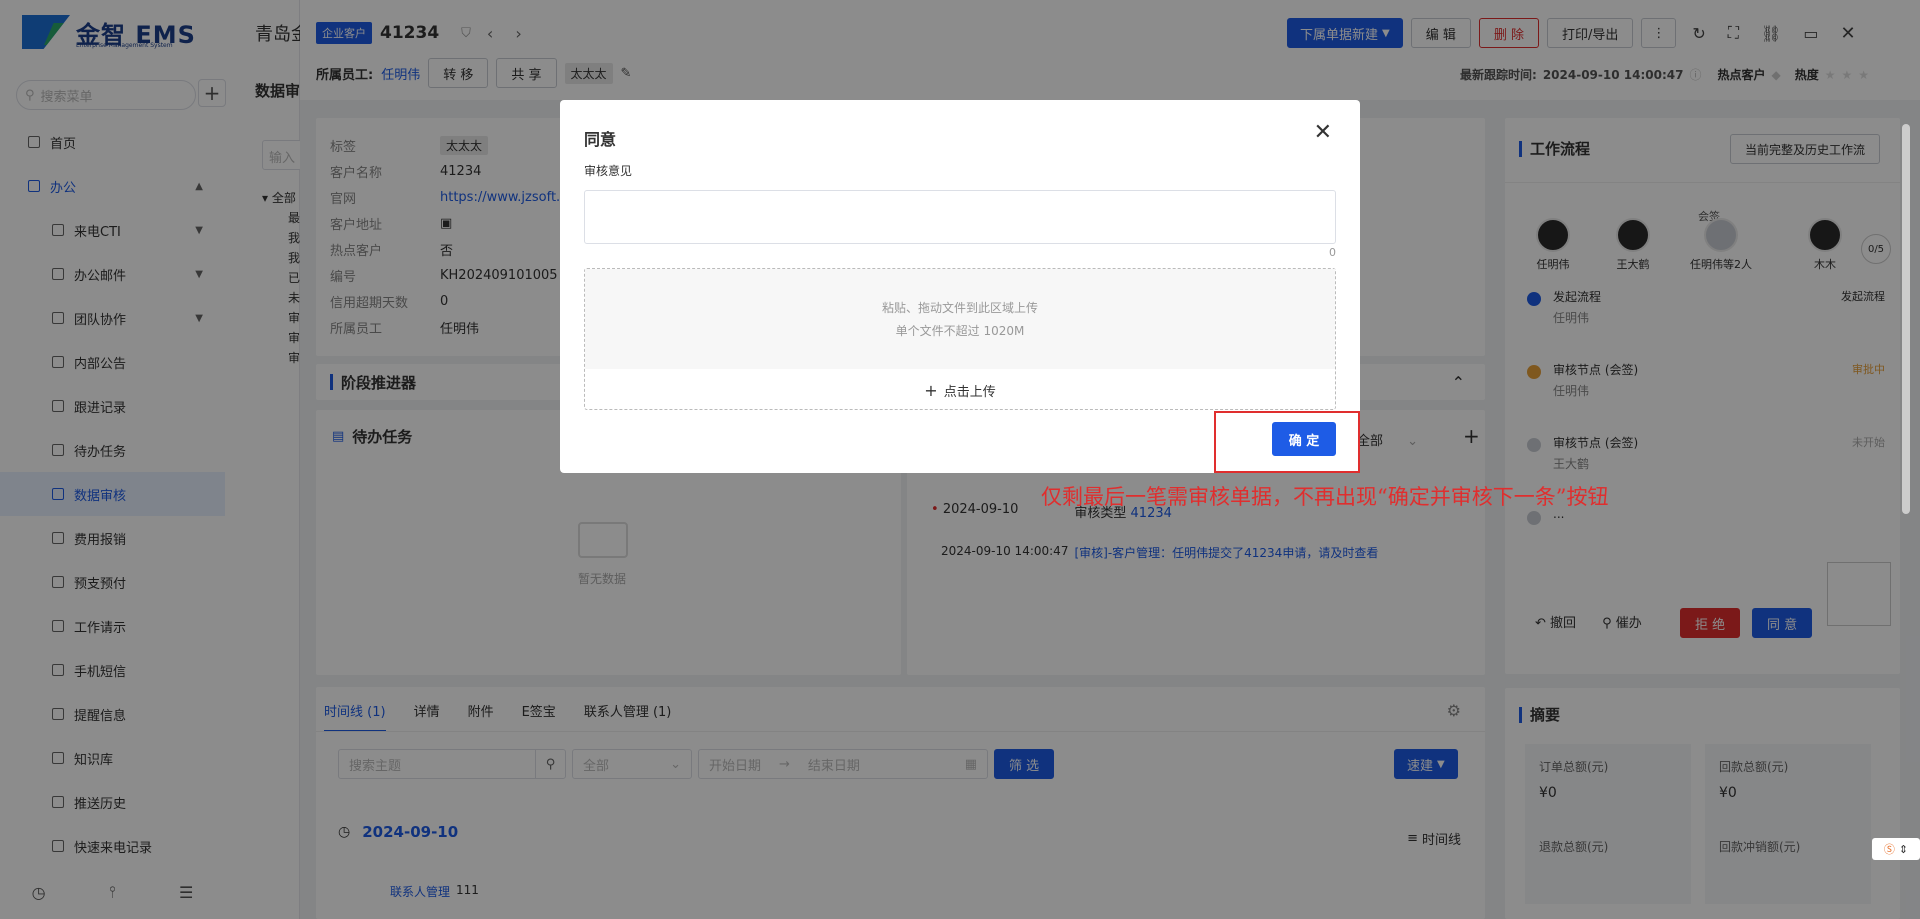  What do you see at coordinates (1896, 849) in the screenshot?
I see `floating-widget: Ⓢ ⇕` at bounding box center [1896, 849].